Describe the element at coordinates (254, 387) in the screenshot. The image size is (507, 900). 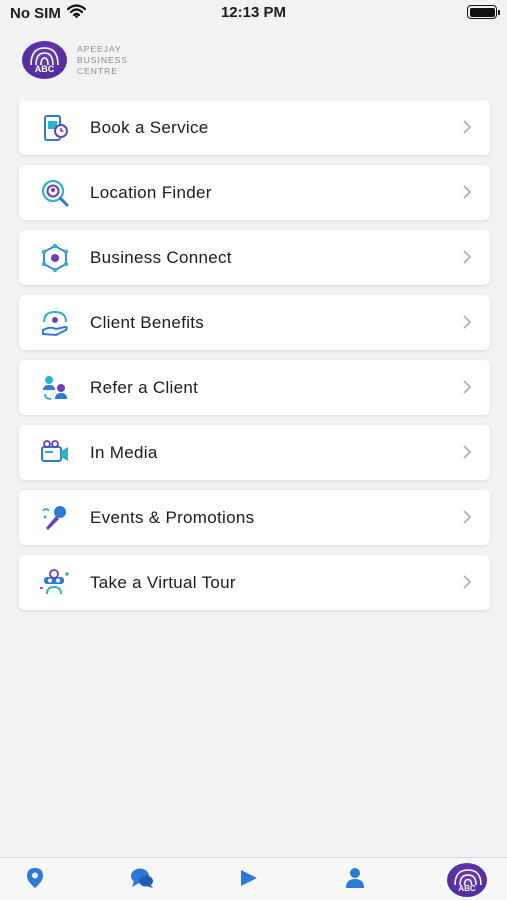
I see `menu-item-refer-a-client: Refer a Client` at that location.